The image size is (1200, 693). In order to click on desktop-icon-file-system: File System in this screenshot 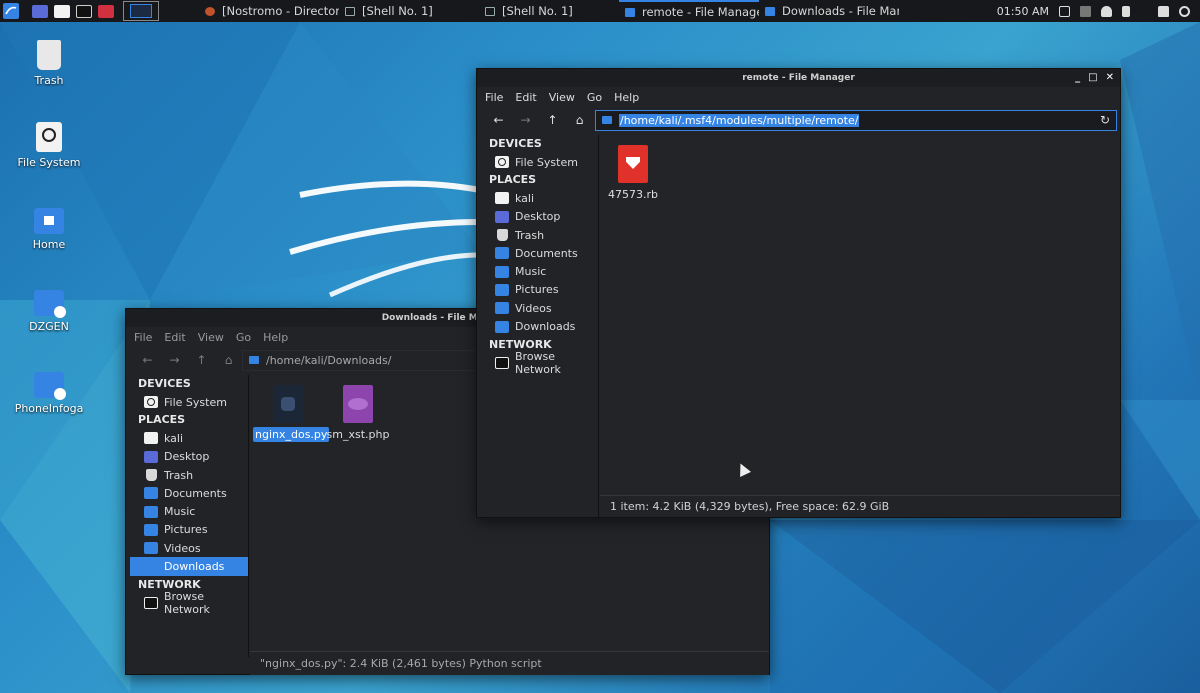, I will do `click(49, 145)`.